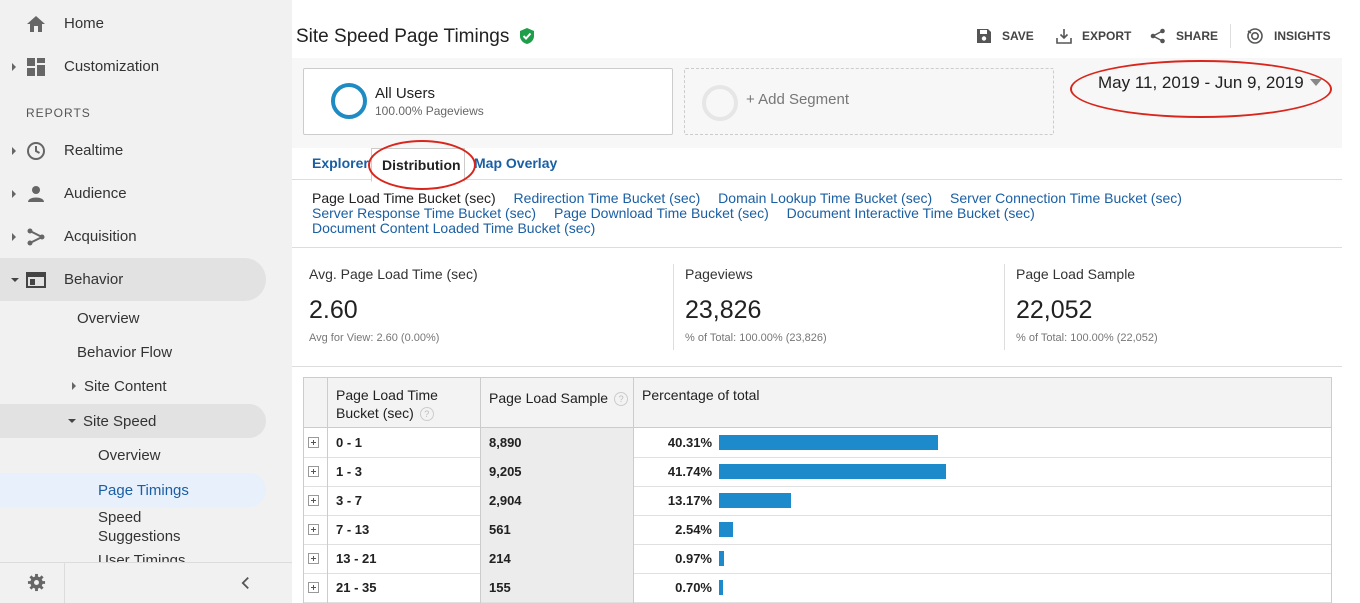 Image resolution: width=1360 pixels, height=603 pixels. I want to click on metric-divider, so click(673, 307).